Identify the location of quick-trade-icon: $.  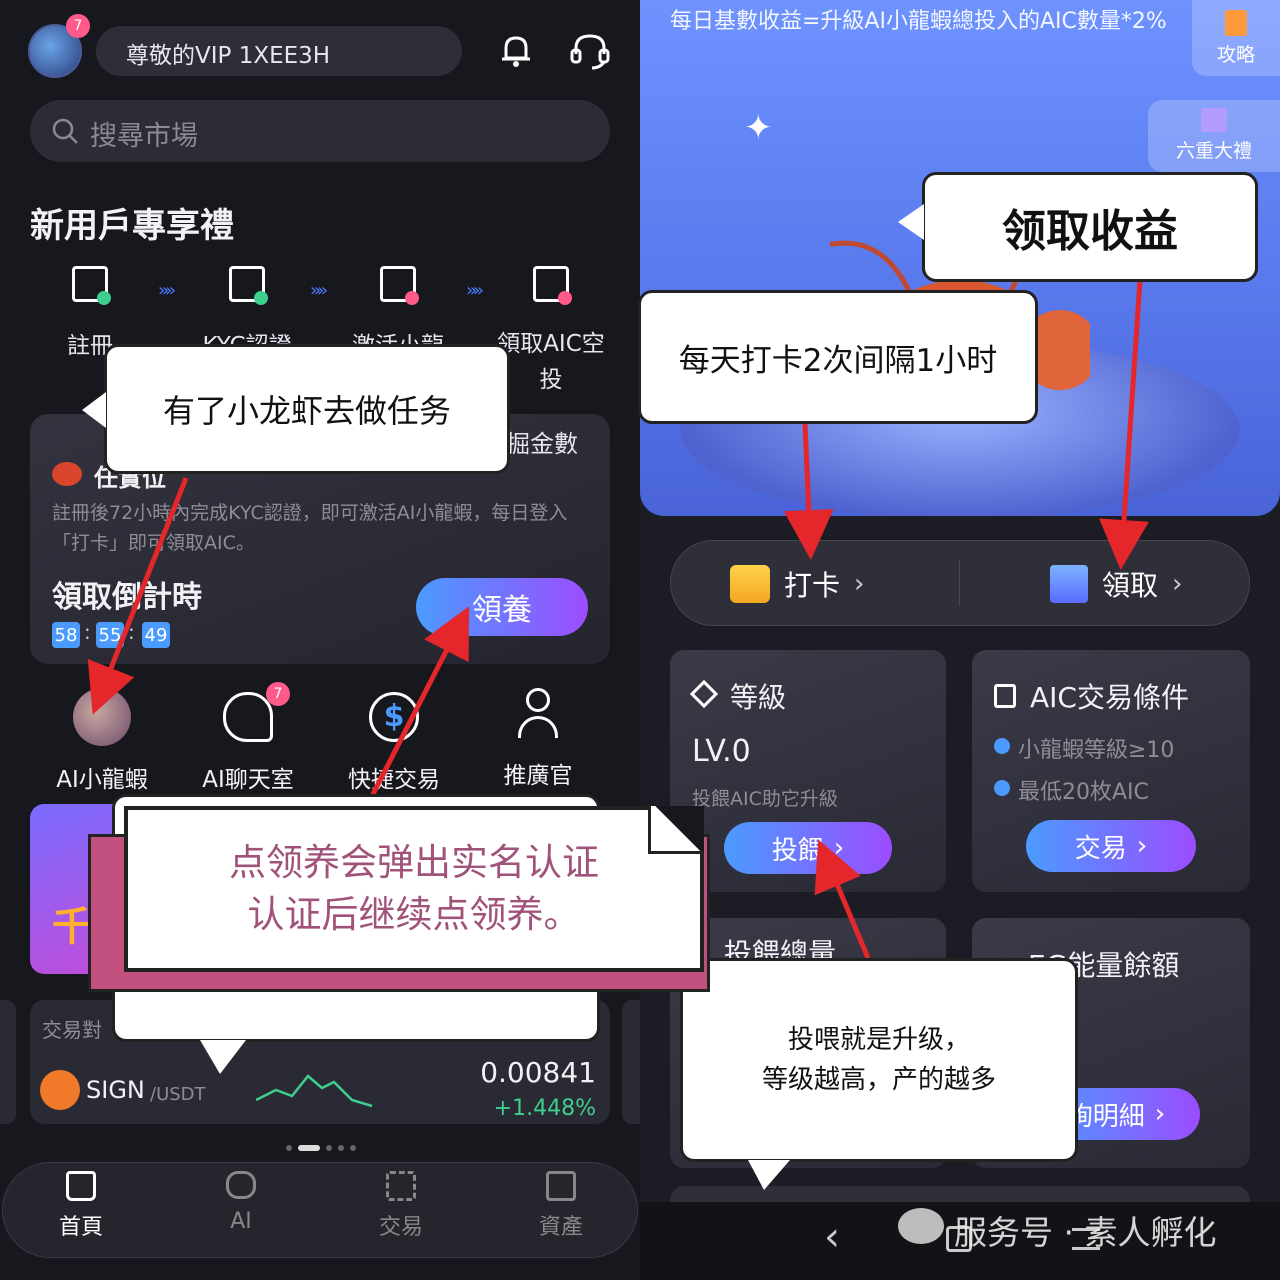
(394, 717).